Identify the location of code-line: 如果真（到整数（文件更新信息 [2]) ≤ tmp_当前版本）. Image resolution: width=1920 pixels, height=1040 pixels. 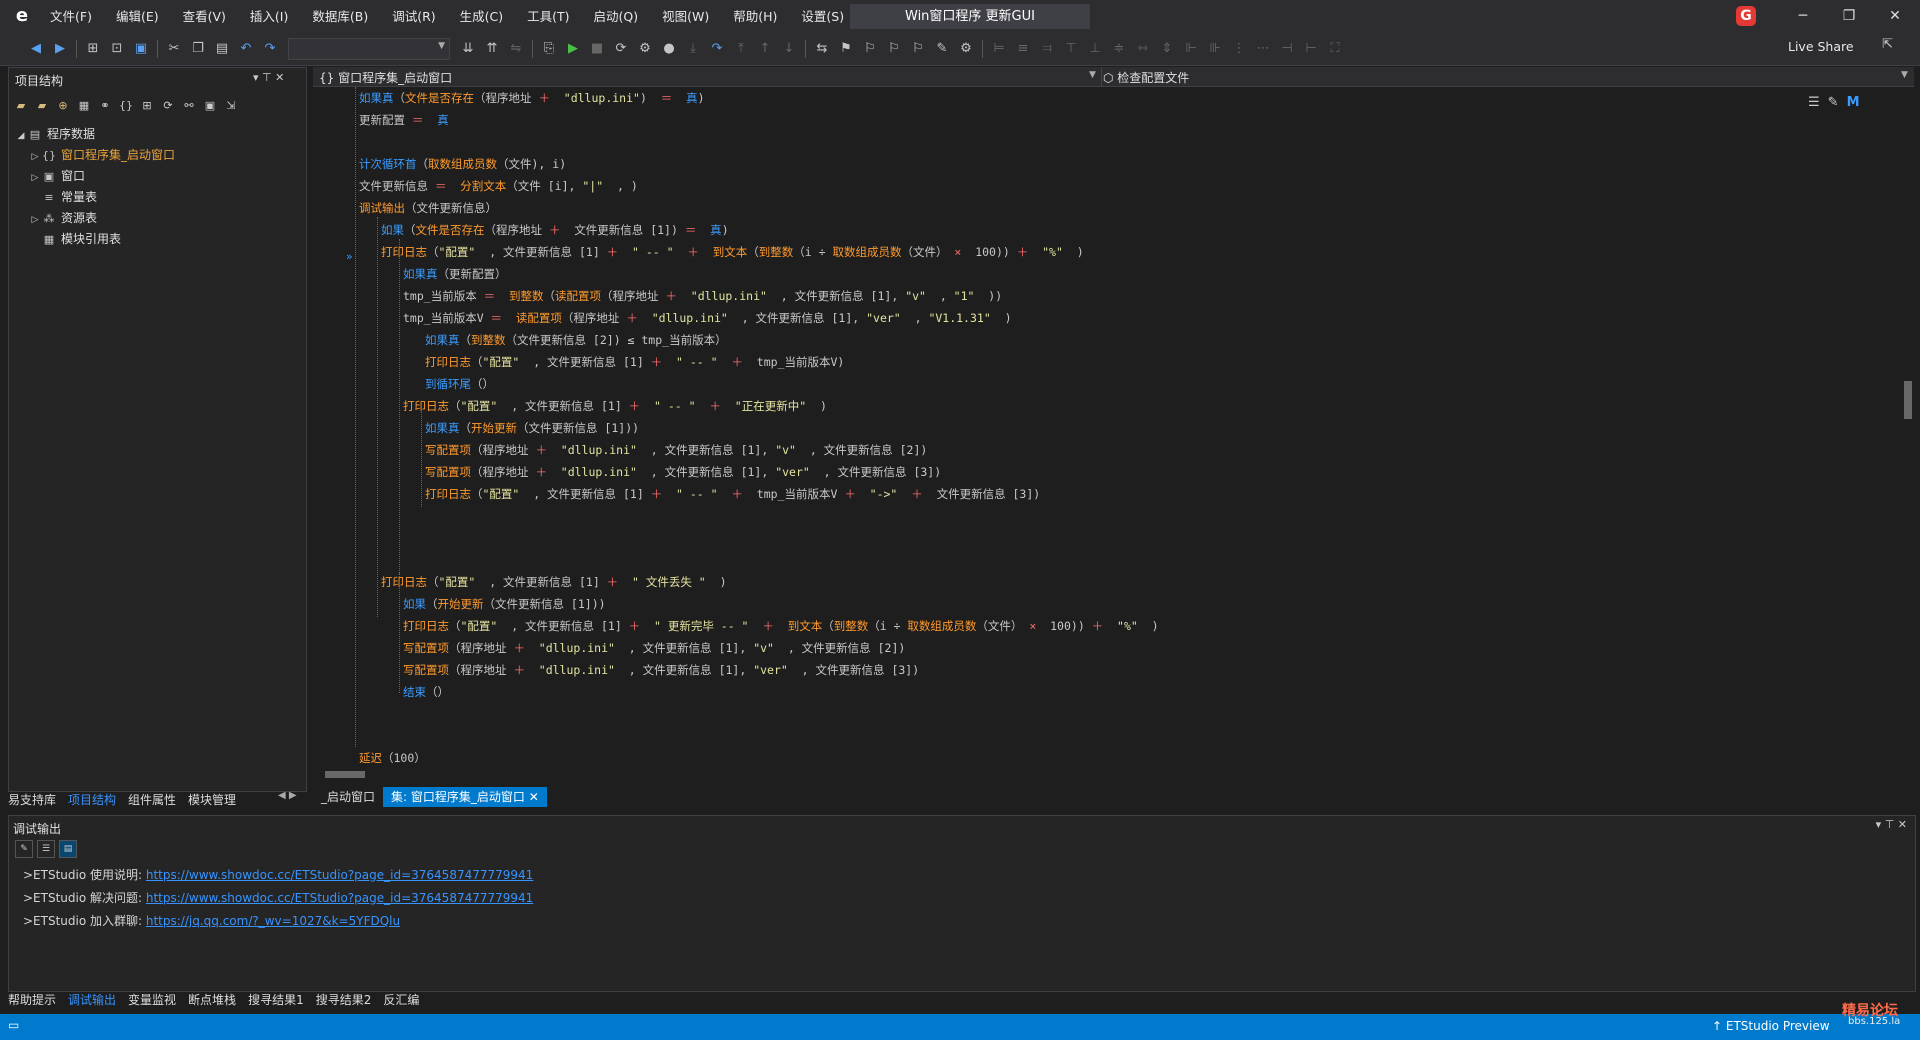
(576, 340).